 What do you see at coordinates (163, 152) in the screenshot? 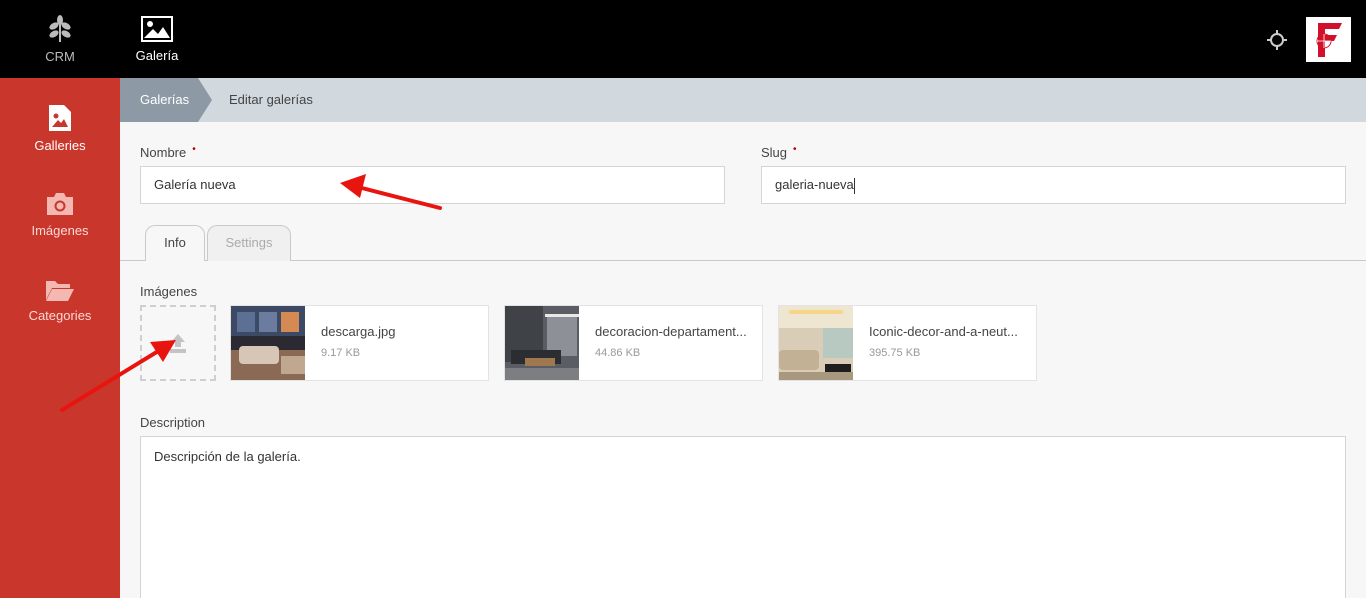
I see `nombre-label-text: Nombre` at bounding box center [163, 152].